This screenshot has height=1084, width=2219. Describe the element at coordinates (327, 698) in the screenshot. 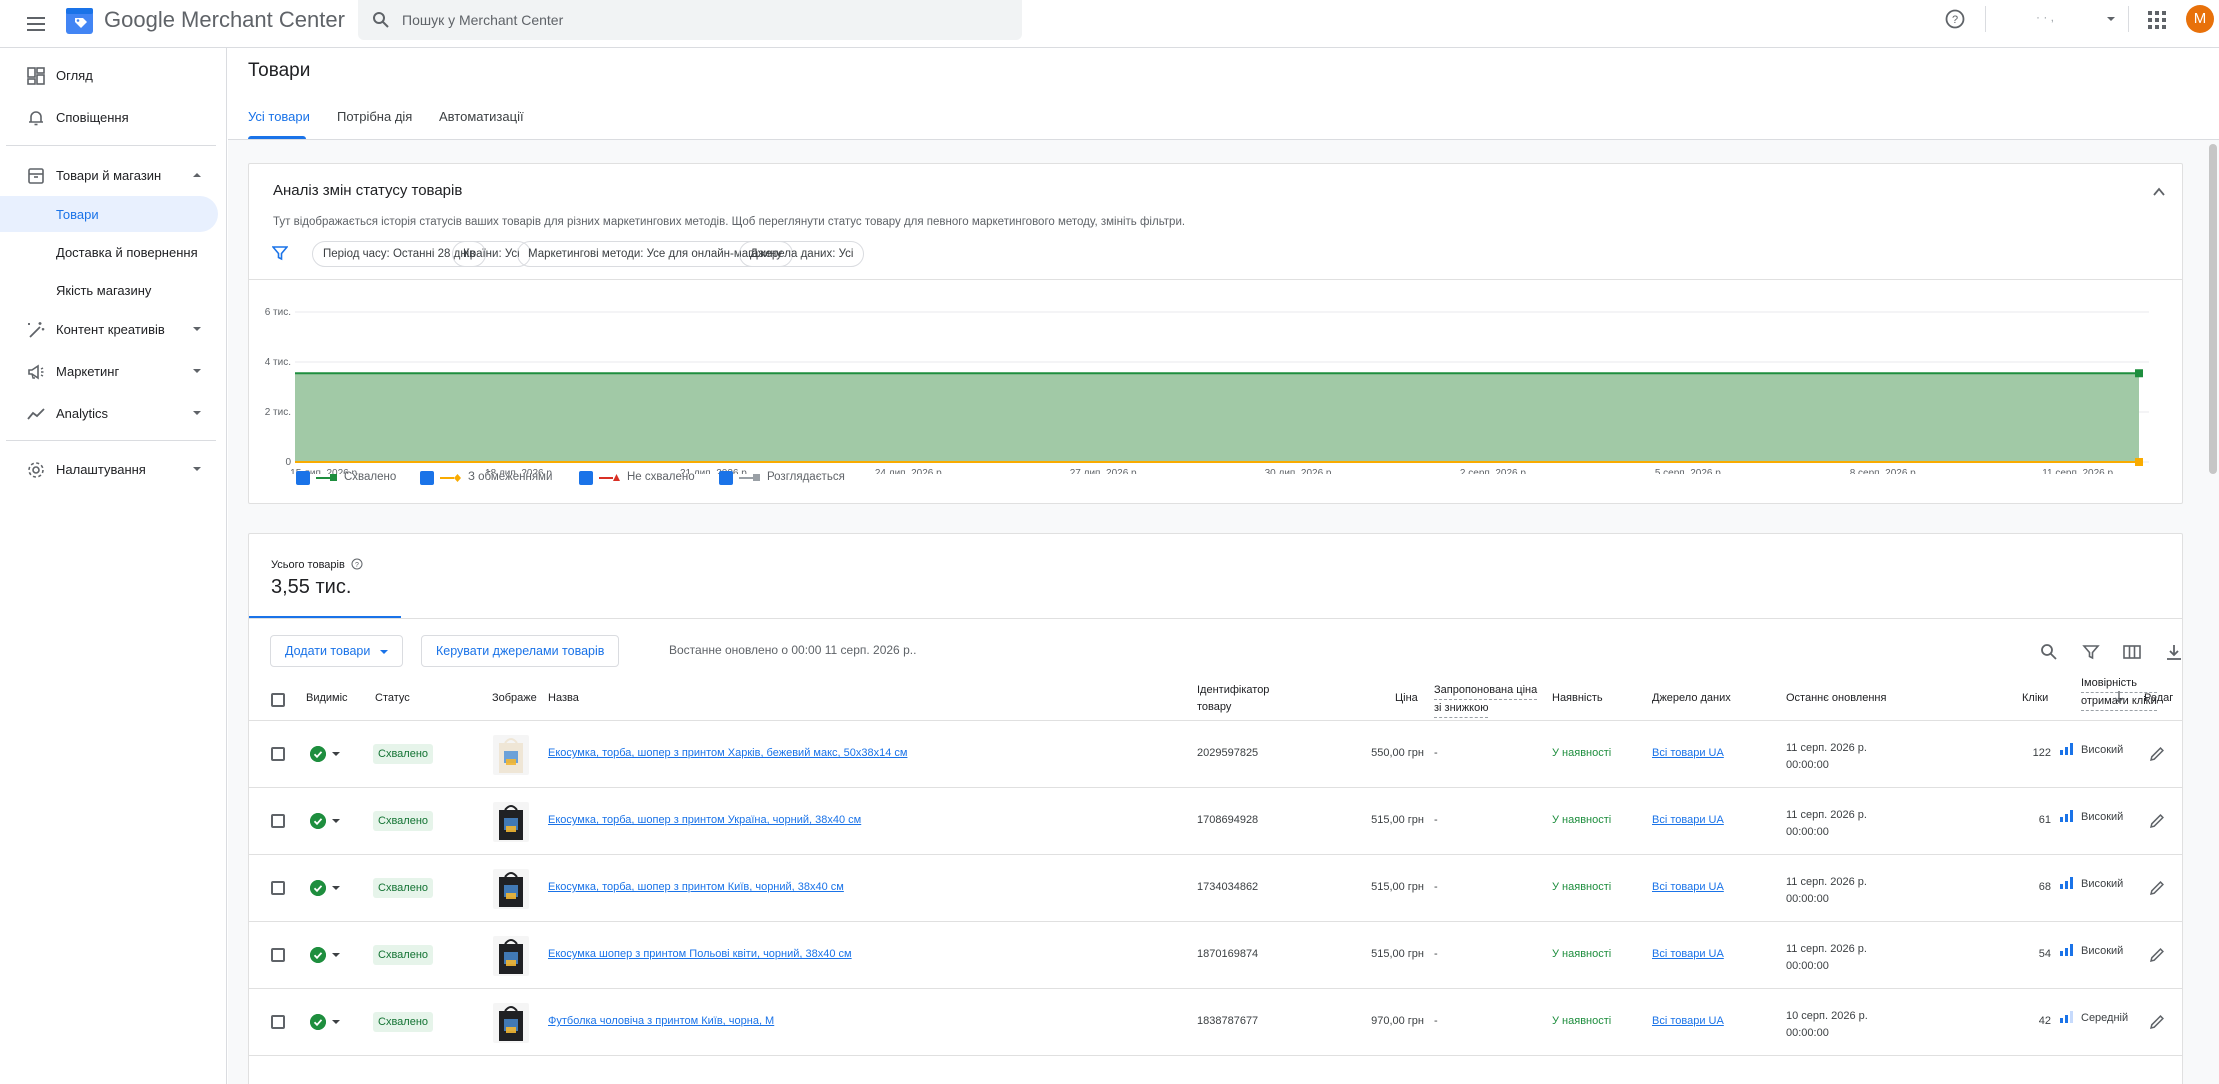

I see `column-header-visibility: Видиміс` at that location.